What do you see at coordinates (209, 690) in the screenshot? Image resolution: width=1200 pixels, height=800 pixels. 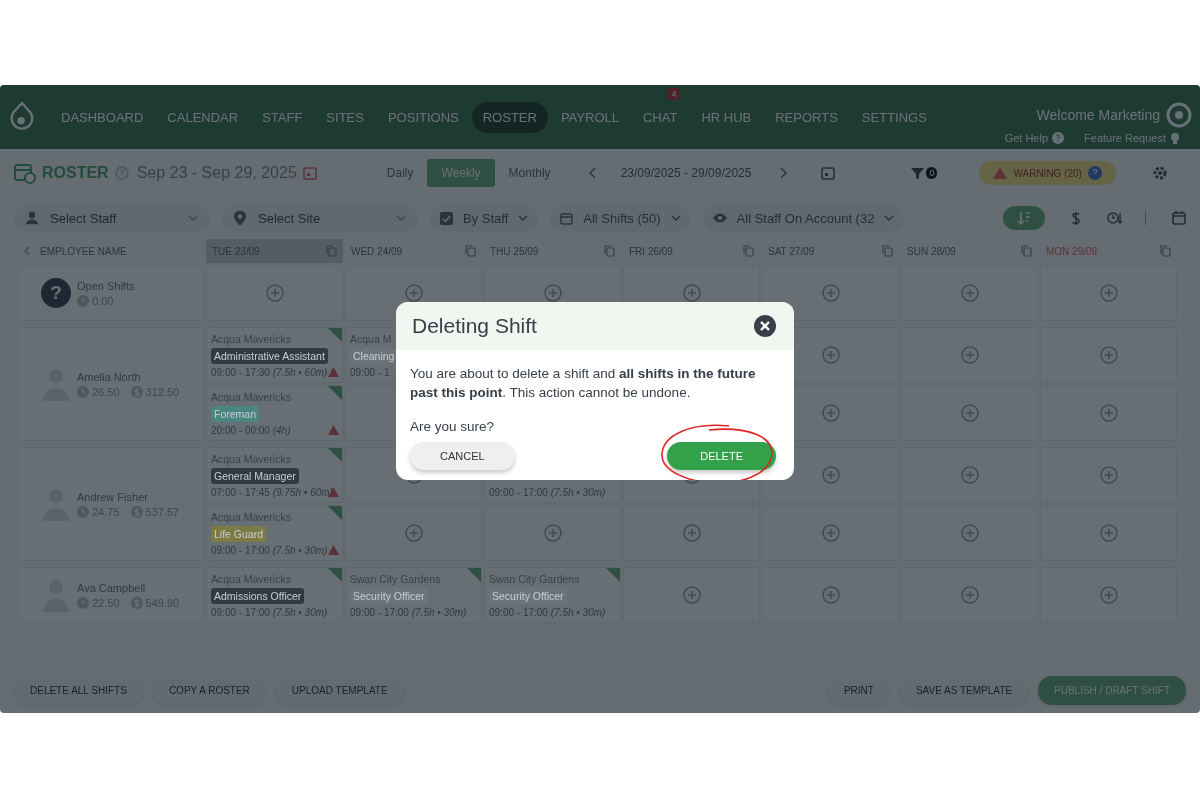 I see `footer-button: COPY A ROSTER` at bounding box center [209, 690].